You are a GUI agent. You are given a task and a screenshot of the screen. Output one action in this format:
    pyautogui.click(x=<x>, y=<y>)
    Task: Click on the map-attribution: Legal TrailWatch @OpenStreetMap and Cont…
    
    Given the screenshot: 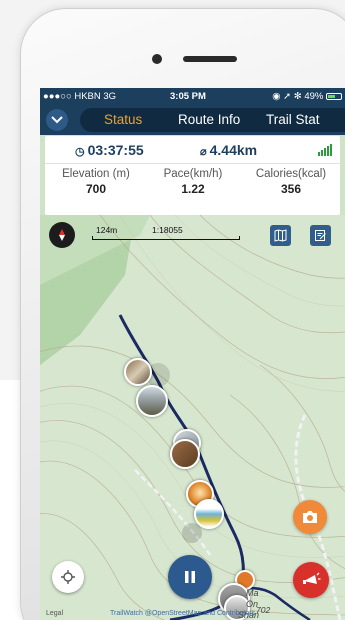 What is the action you would take?
    pyautogui.click(x=192, y=614)
    